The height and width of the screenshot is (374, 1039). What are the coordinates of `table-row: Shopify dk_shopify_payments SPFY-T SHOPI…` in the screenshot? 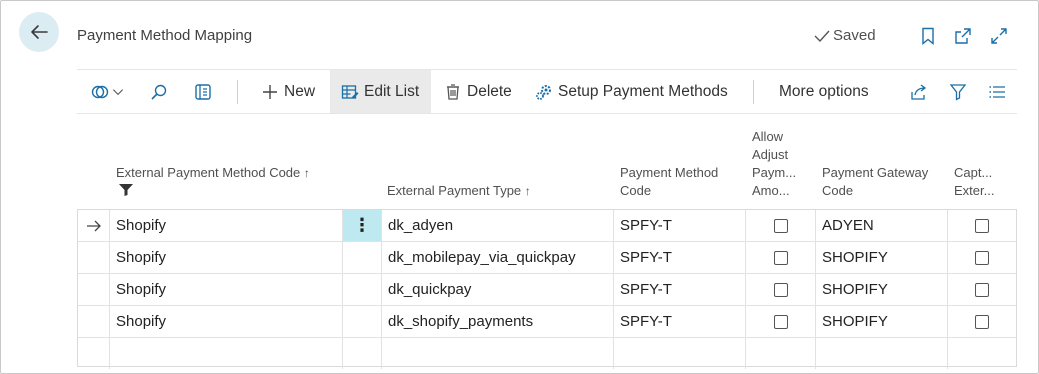 It's located at (547, 322).